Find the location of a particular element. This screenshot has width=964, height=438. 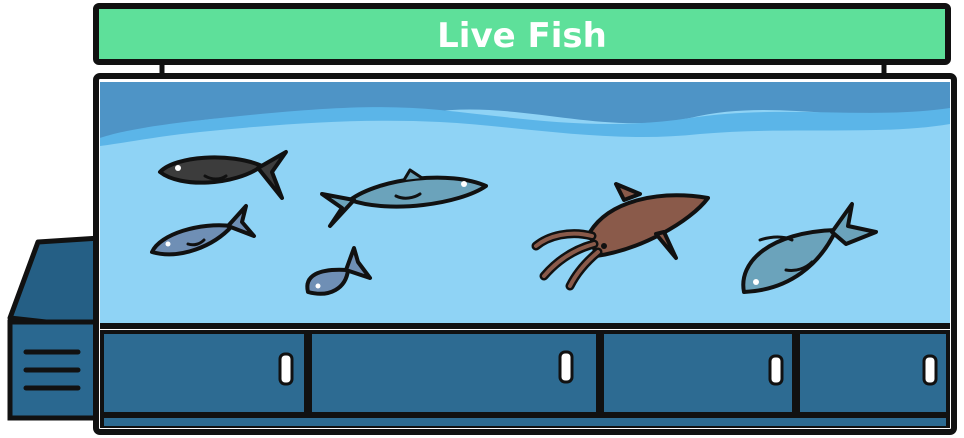

side-storage-unit is located at coordinates (55, 328).